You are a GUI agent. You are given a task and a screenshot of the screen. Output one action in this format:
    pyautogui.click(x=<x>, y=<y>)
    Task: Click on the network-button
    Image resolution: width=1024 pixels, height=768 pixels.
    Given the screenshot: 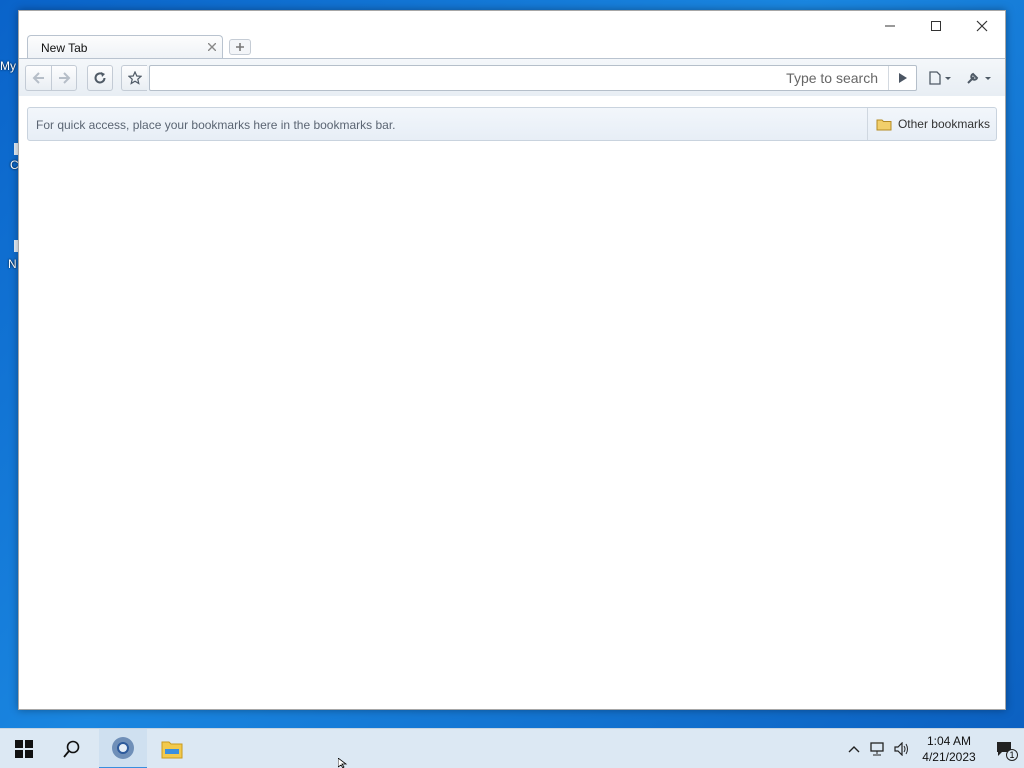 What is the action you would take?
    pyautogui.click(x=878, y=748)
    